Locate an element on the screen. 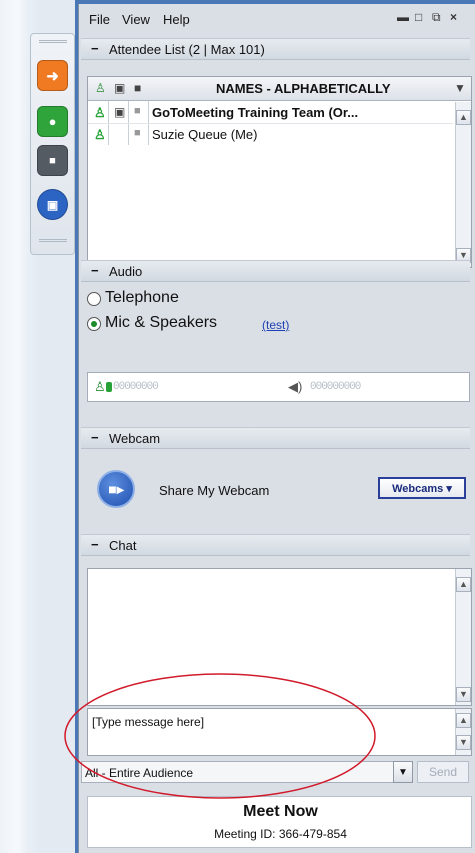  webcam-title: Webcam is located at coordinates (135, 438).